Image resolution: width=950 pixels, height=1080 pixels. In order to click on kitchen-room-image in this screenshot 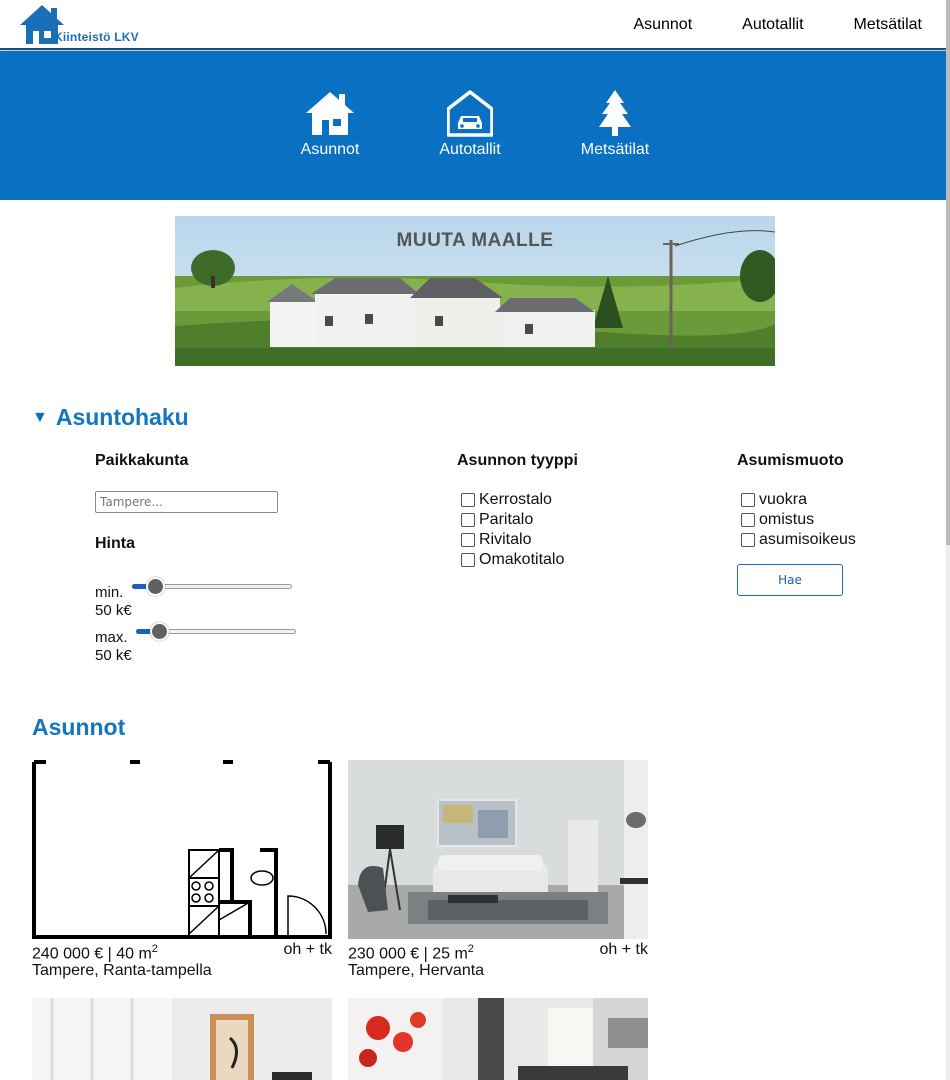, I will do `click(498, 1039)`.